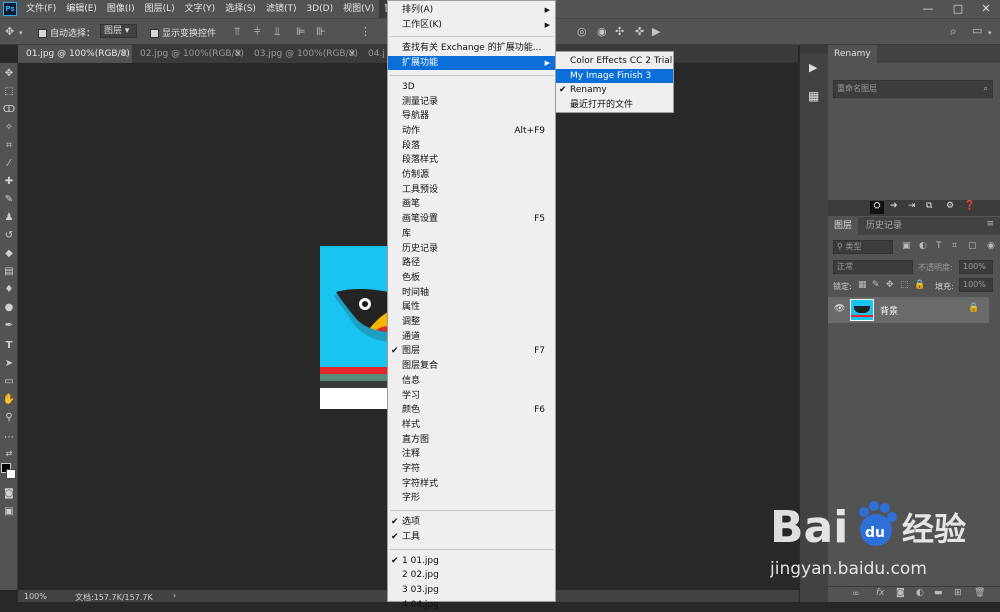 The image size is (1000, 612). Describe the element at coordinates (471, 537) in the screenshot. I see `window-menu-item: ✔ 工具` at that location.